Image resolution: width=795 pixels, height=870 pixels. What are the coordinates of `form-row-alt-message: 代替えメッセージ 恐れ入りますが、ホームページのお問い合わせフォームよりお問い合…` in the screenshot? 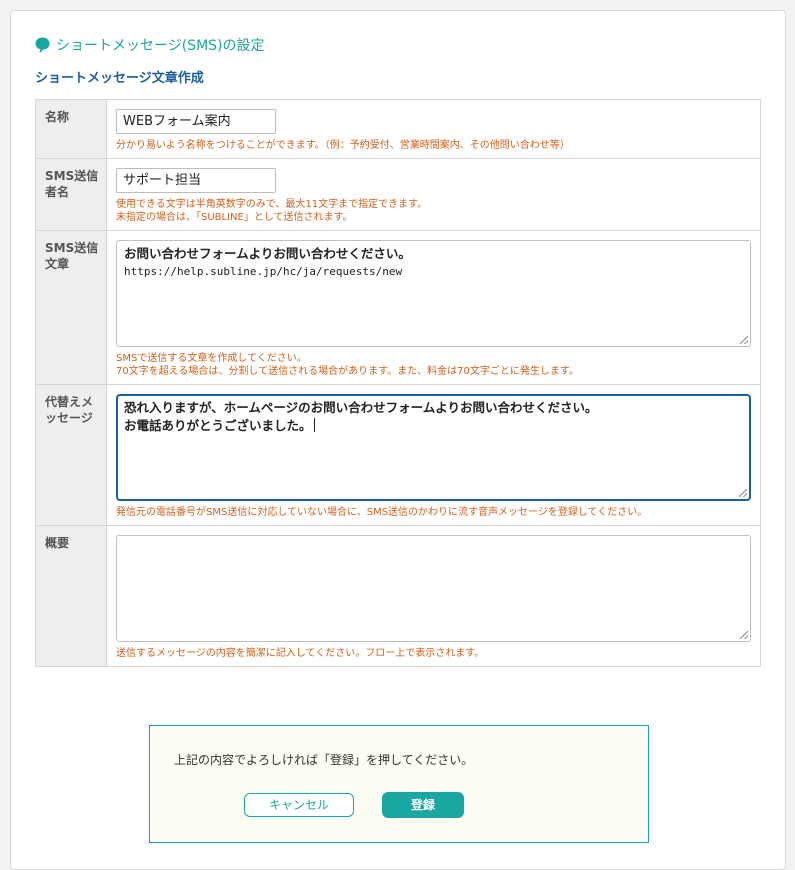 It's located at (398, 455).